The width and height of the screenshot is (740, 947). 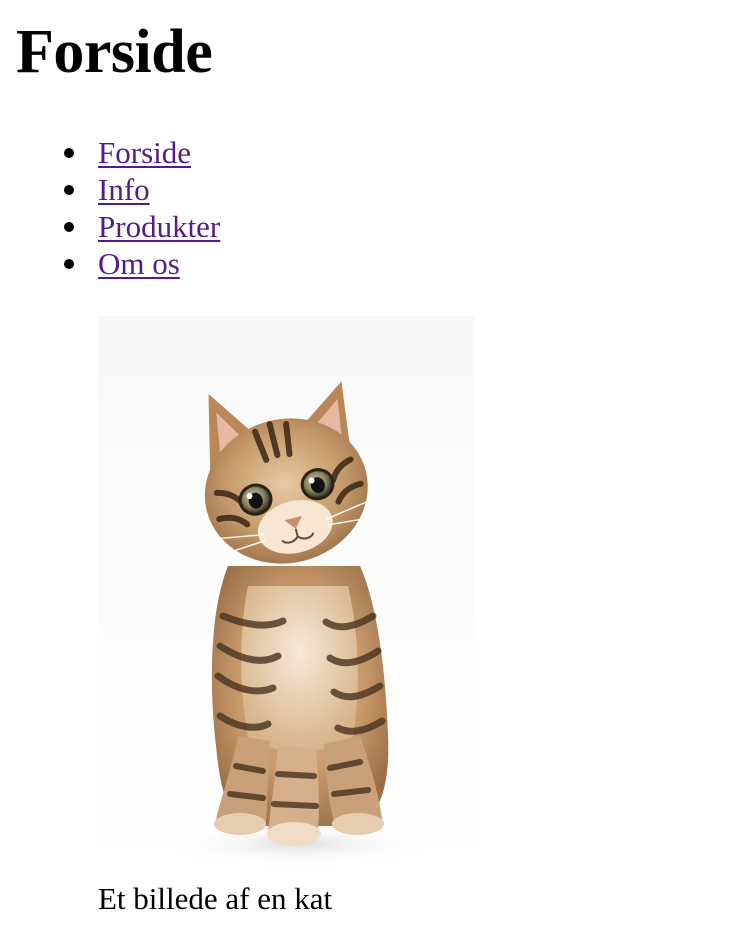 What do you see at coordinates (139, 263) in the screenshot?
I see `nav-link-om-os: Om os` at bounding box center [139, 263].